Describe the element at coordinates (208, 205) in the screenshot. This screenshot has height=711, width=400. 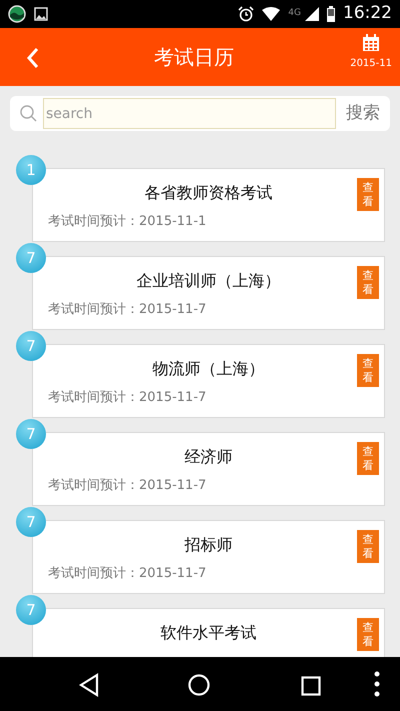
I see `exam-card: 各省教师资格考试 考试时间预计：2015-11-1 查看` at that location.